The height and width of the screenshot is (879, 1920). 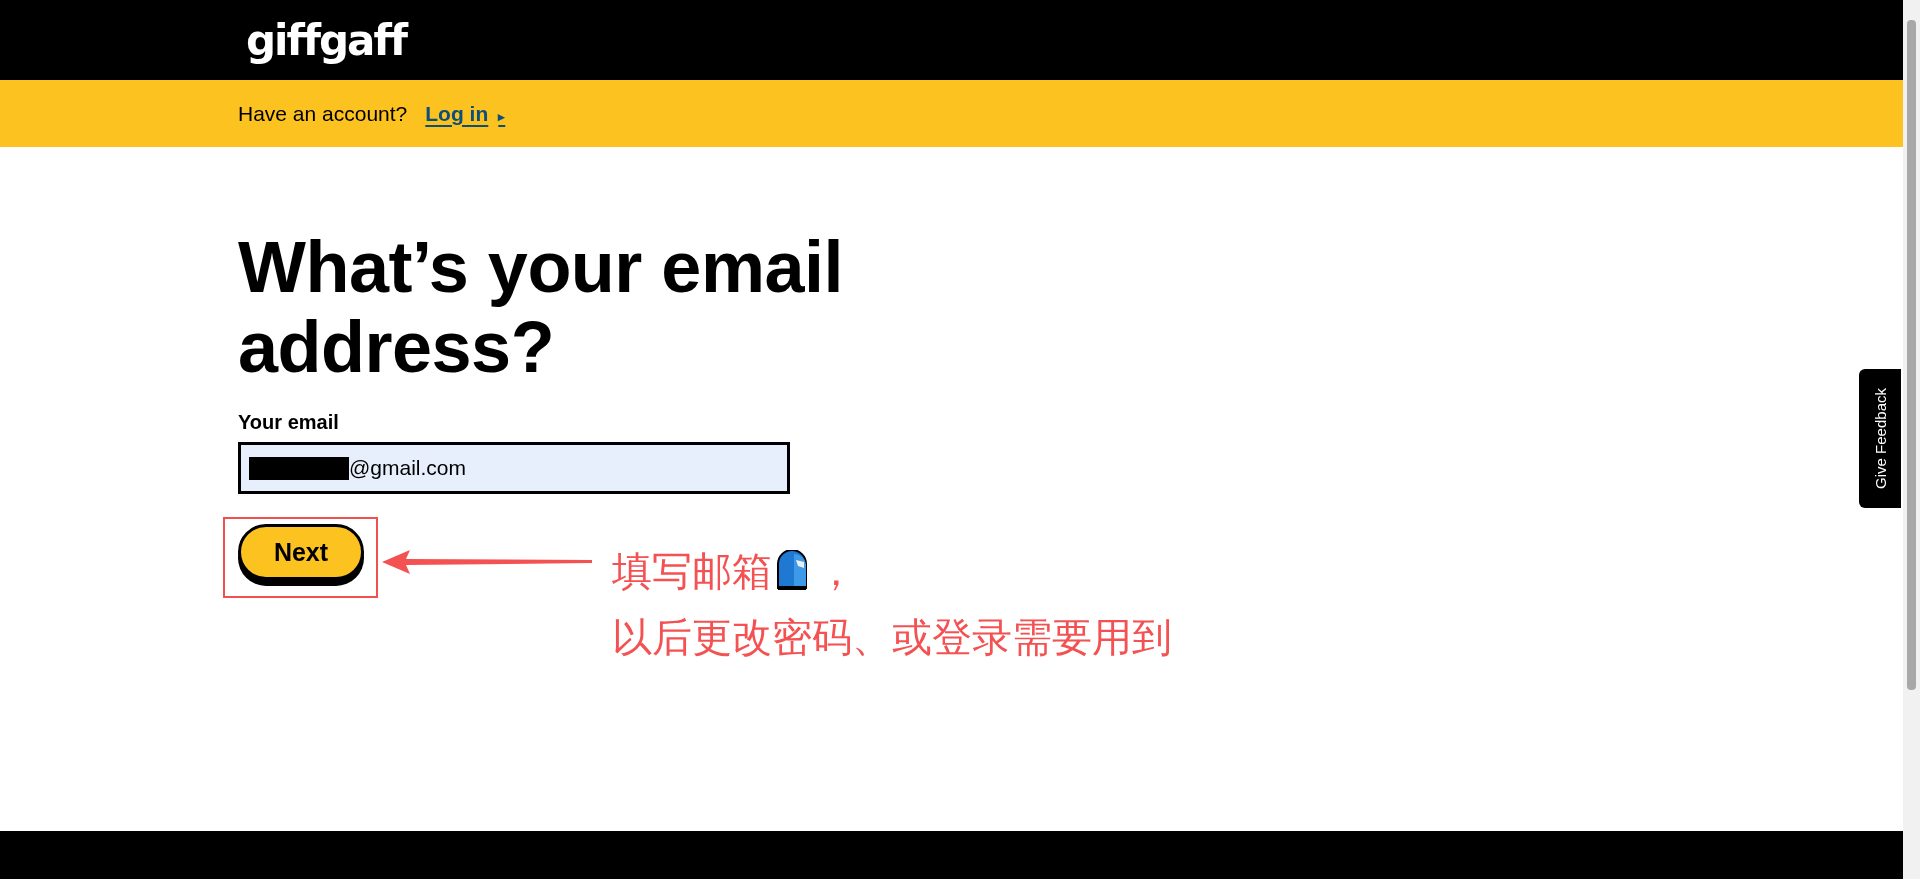 What do you see at coordinates (892, 637) in the screenshot?
I see `annotation-text: 以后更改密码、或登录需要用到` at bounding box center [892, 637].